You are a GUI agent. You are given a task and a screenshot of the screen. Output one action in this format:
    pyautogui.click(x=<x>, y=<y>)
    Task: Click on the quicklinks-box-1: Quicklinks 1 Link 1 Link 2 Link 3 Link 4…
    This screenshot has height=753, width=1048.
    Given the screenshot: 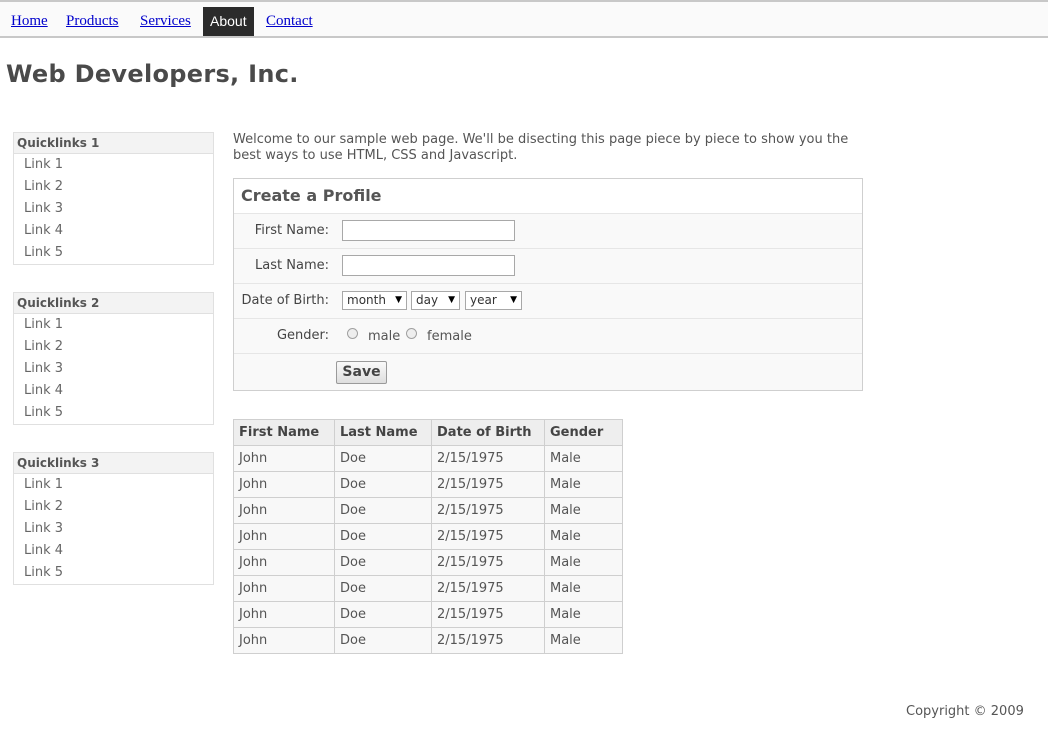 What is the action you would take?
    pyautogui.click(x=113, y=198)
    